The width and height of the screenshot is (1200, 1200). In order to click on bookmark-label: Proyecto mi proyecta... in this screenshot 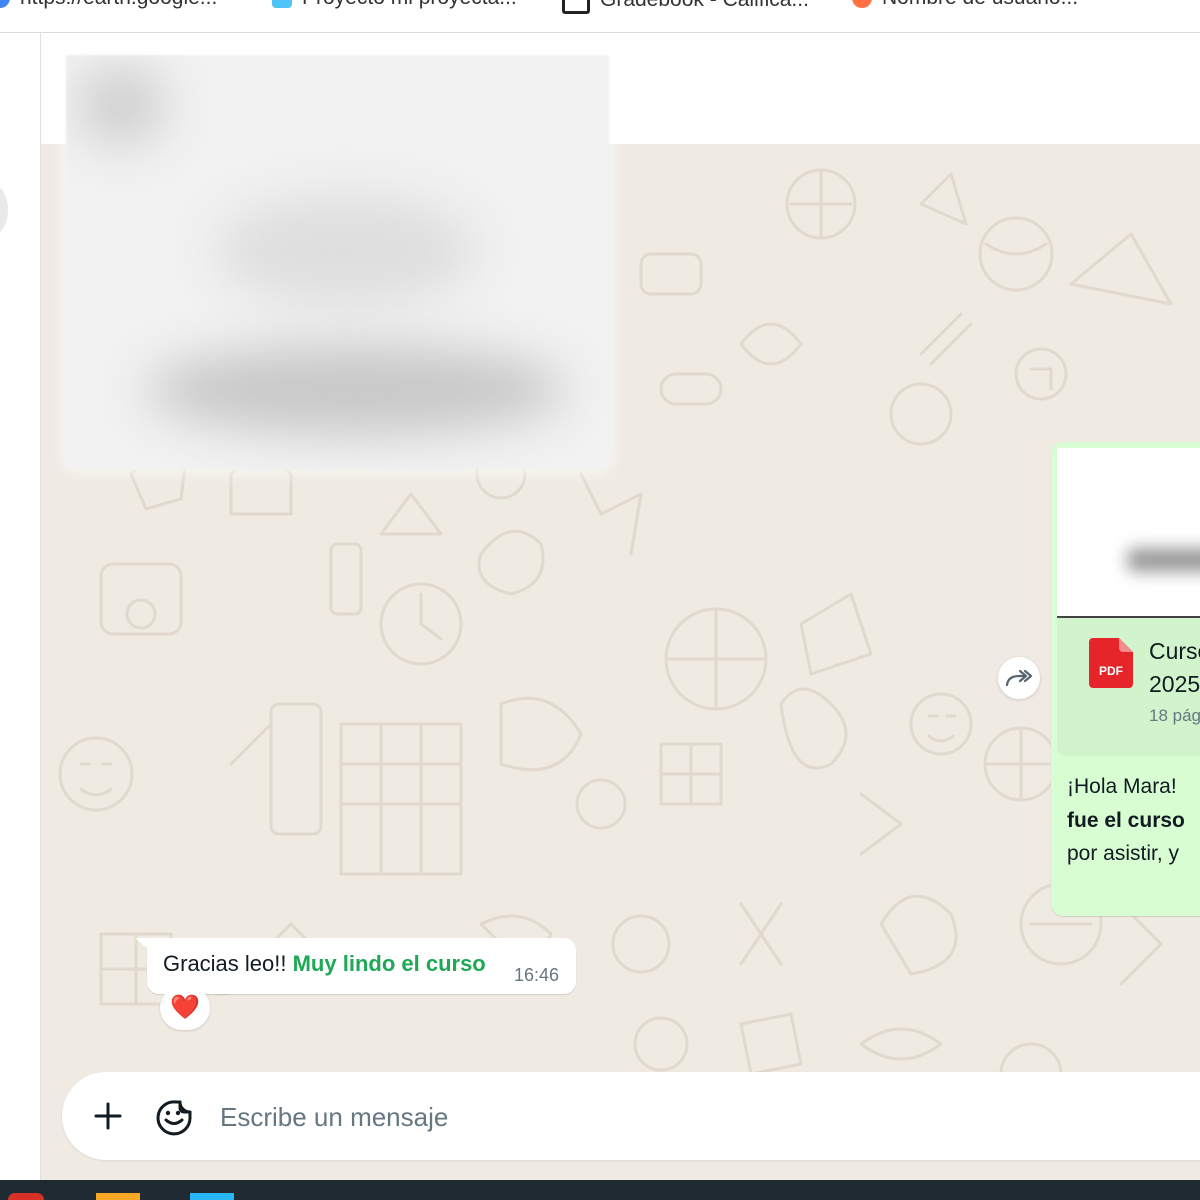, I will do `click(409, 5)`.